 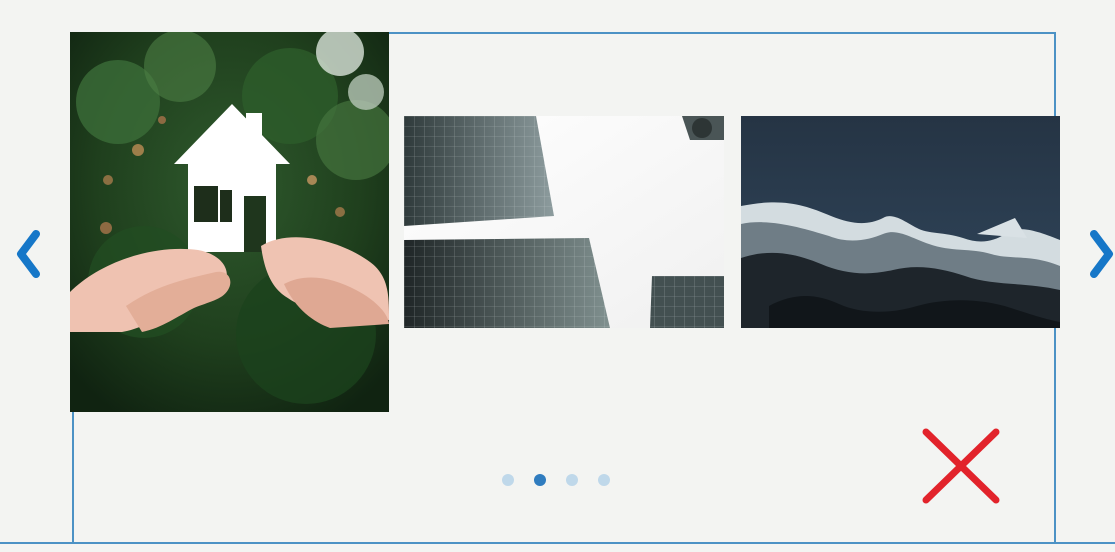 I want to click on skyscrapers-image, so click(x=564, y=222).